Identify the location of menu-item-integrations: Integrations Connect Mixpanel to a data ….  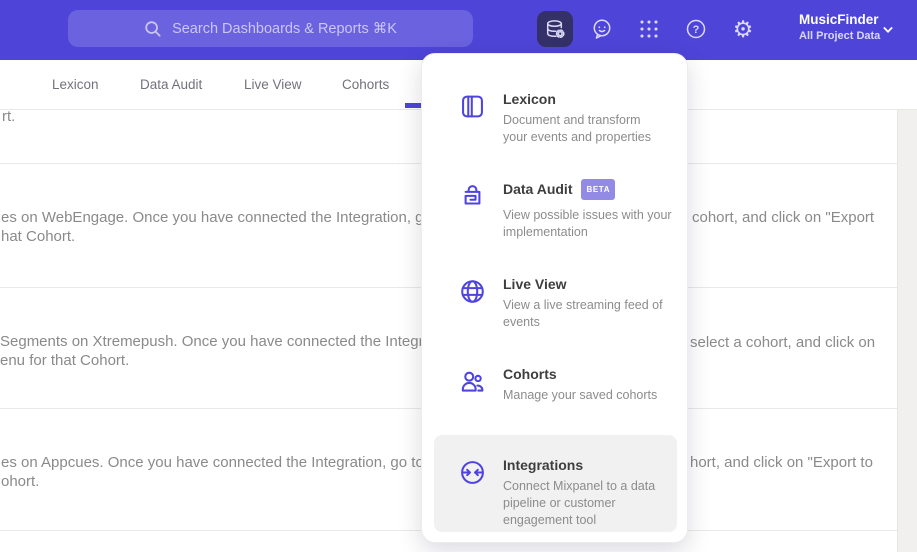
(555, 493).